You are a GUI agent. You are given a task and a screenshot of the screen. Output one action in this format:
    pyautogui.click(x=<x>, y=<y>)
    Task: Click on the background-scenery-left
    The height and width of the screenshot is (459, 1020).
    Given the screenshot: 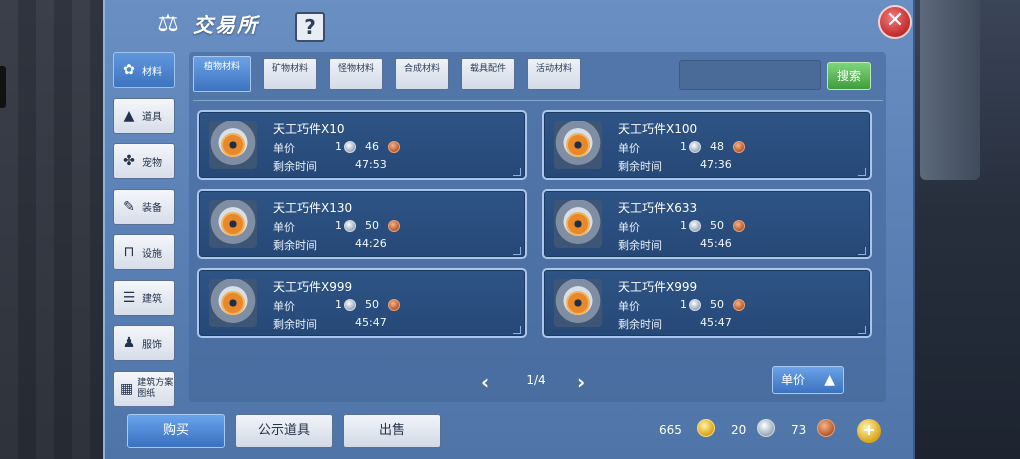 What is the action you would take?
    pyautogui.click(x=55, y=229)
    